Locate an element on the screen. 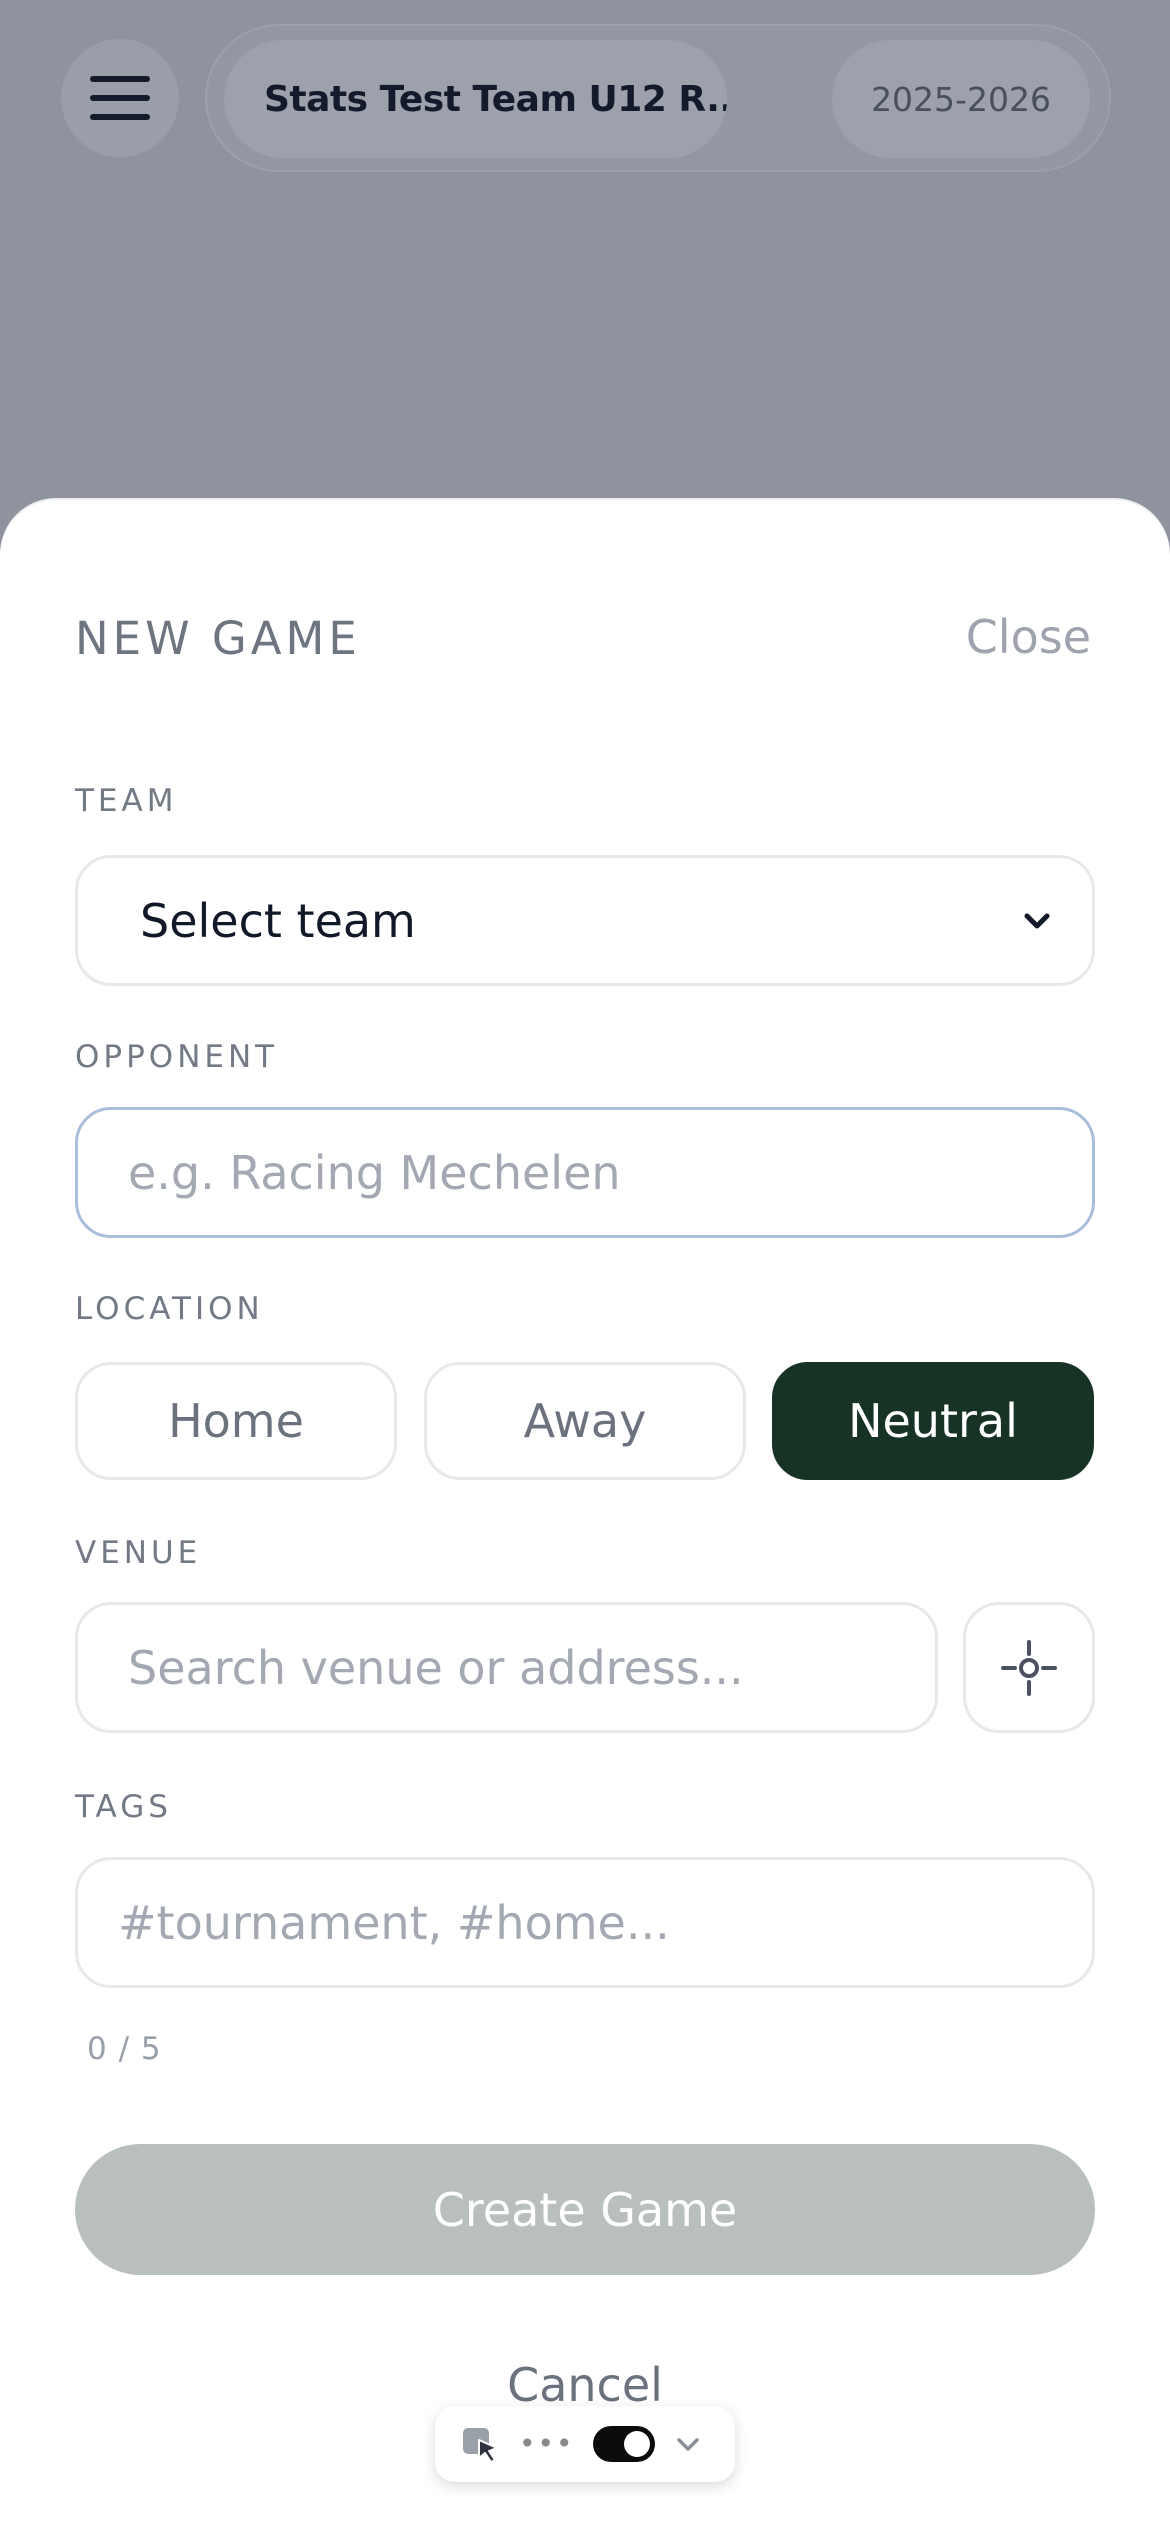  hamburger-icon is located at coordinates (120, 98).